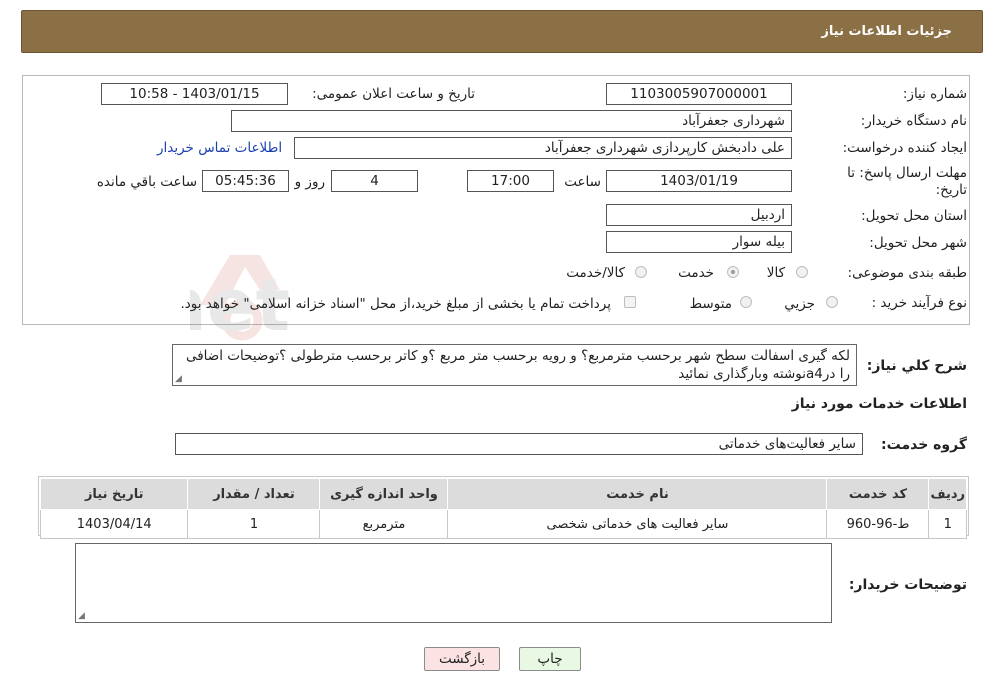 This screenshot has height=691, width=985. I want to click on cell-quantity: 1, so click(254, 524).